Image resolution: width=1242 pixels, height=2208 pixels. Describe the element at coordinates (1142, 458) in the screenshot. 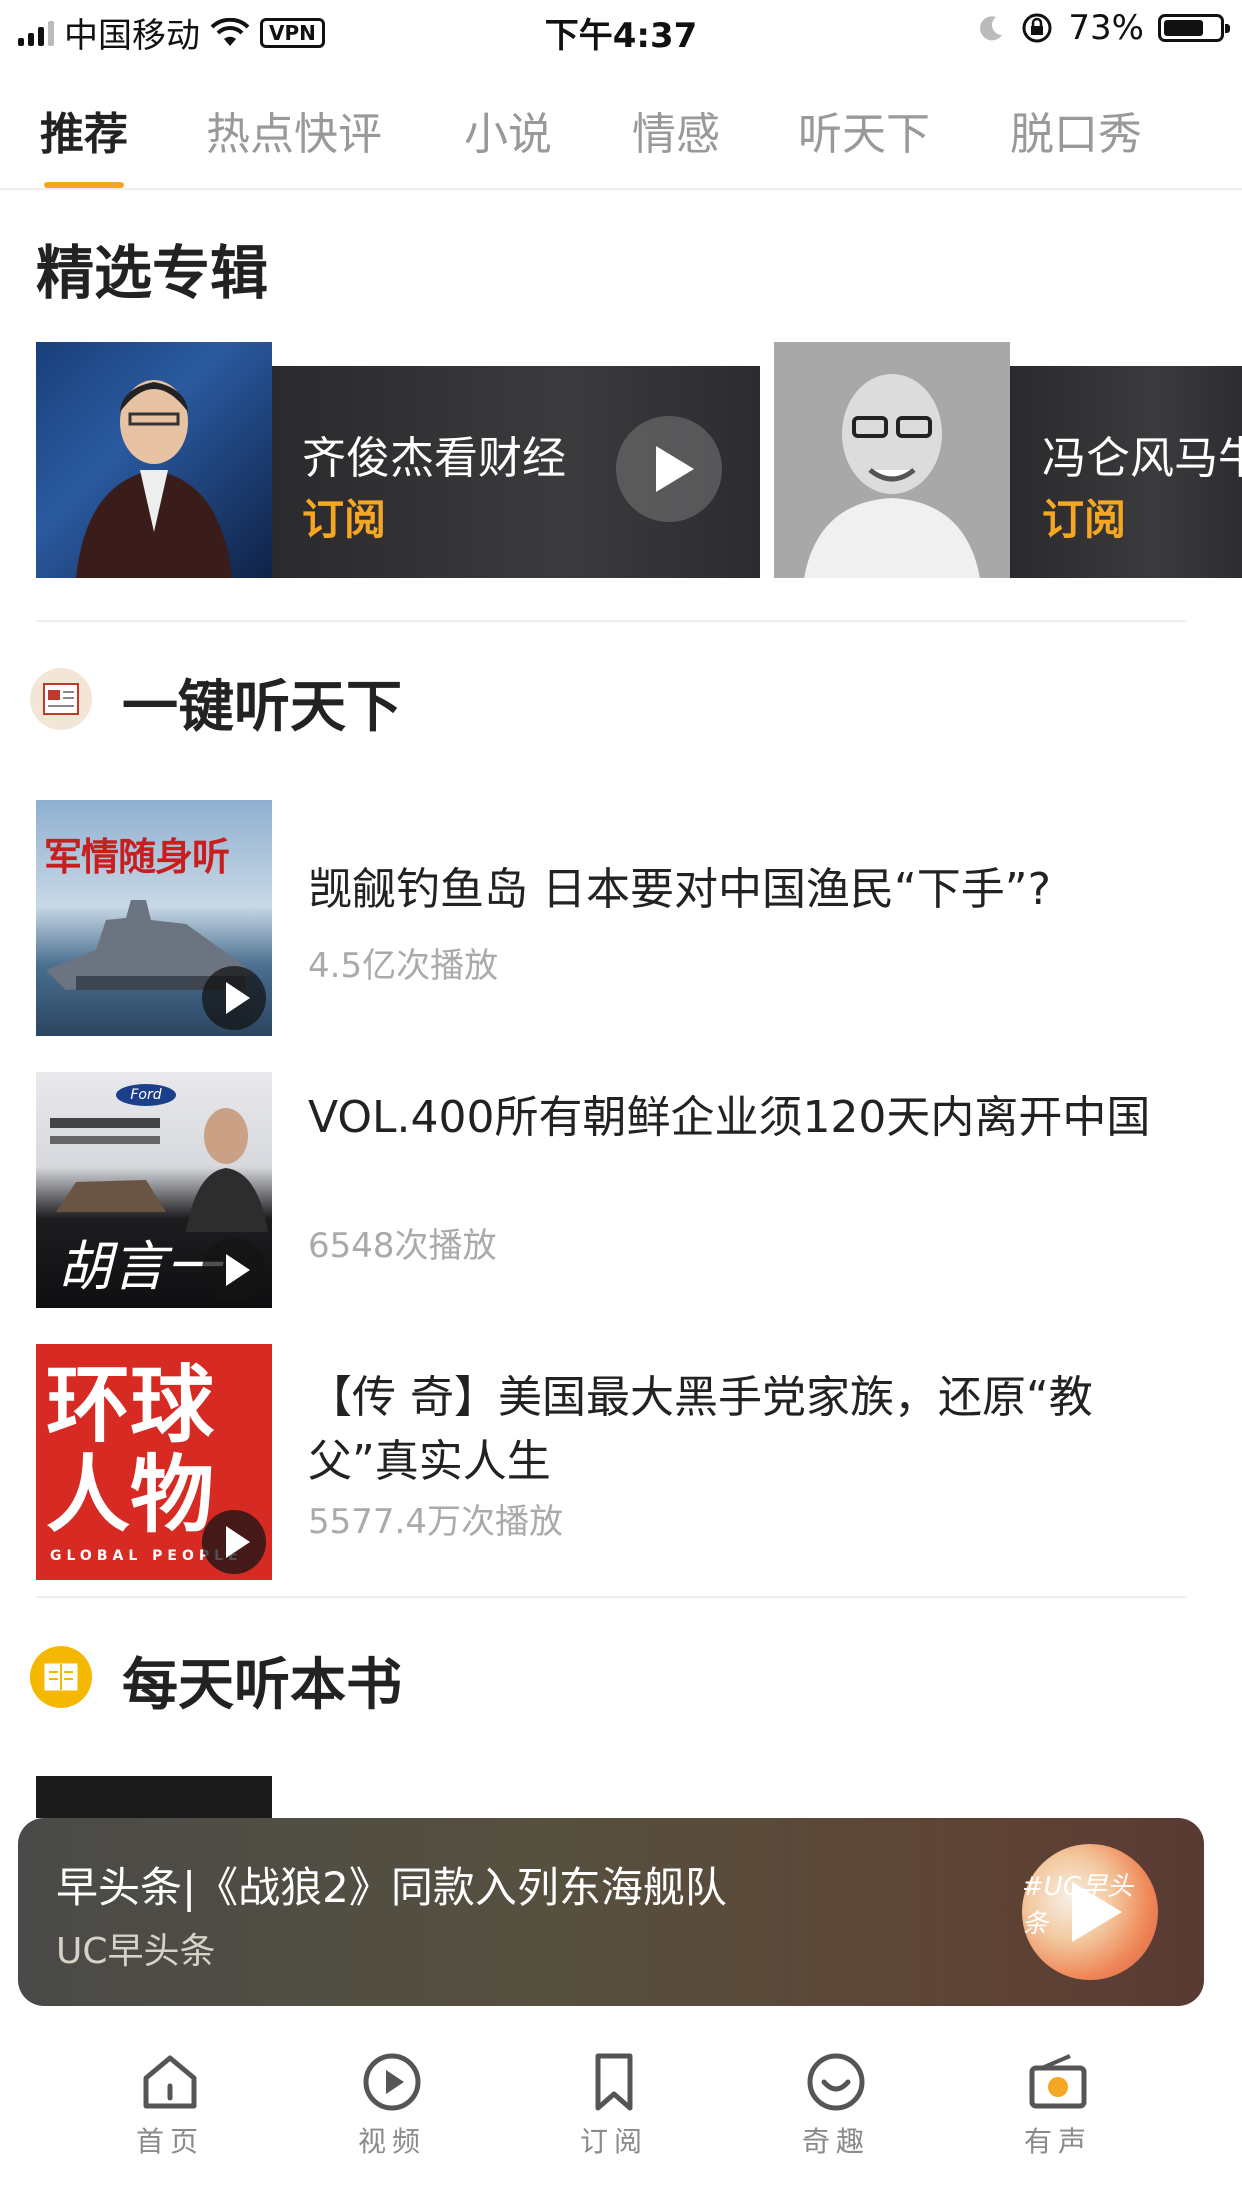

I see `album-name: 冯仑风马牛` at that location.